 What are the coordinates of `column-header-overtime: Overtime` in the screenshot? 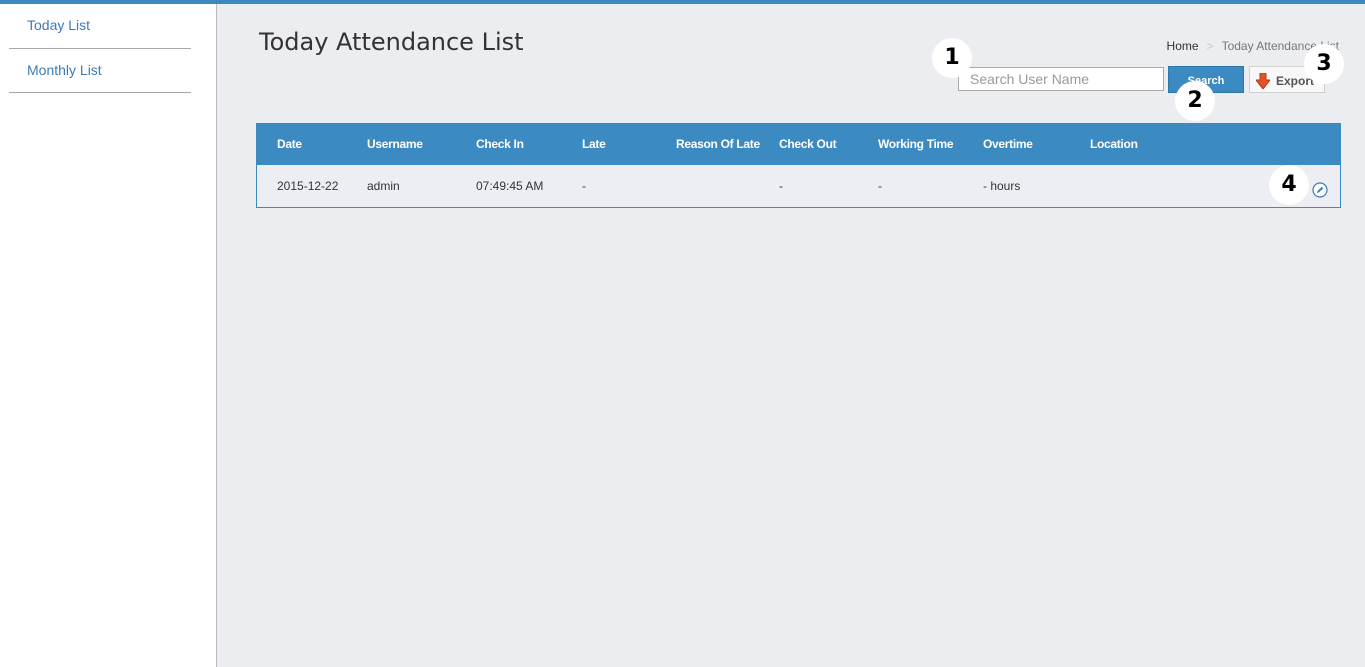 It's located at (1008, 144).